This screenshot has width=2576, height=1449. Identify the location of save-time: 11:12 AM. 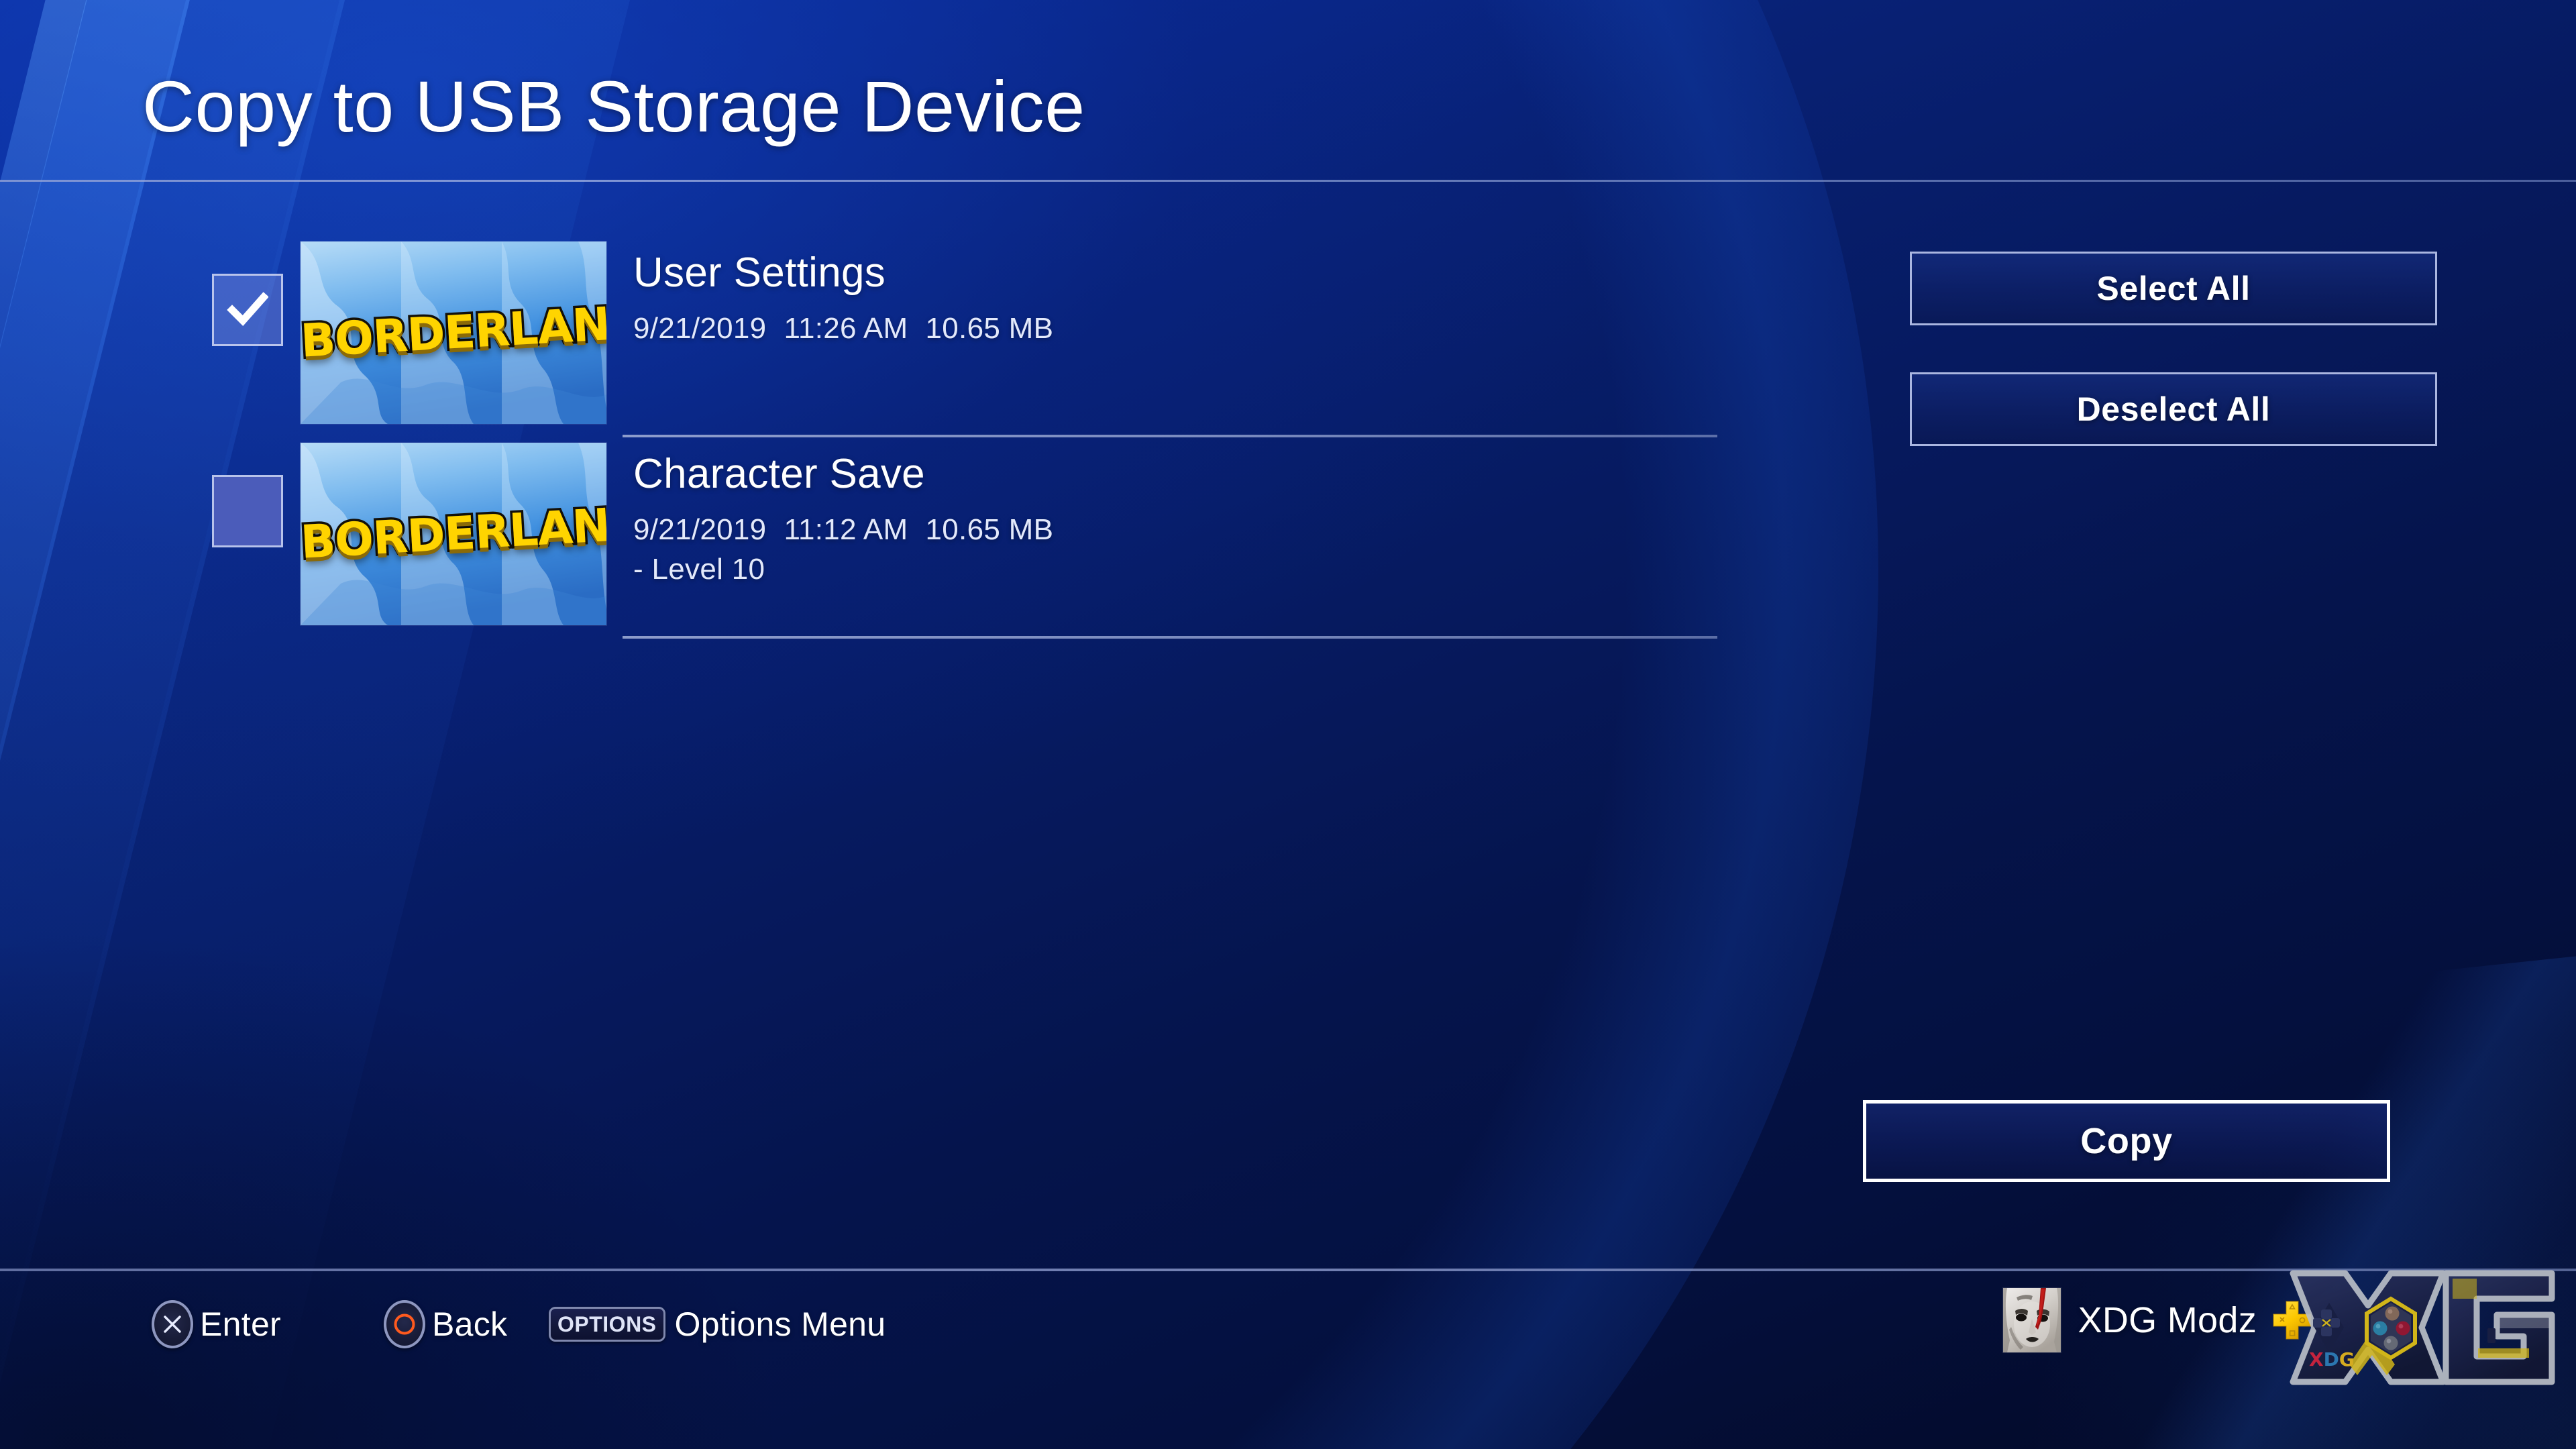
(846, 529).